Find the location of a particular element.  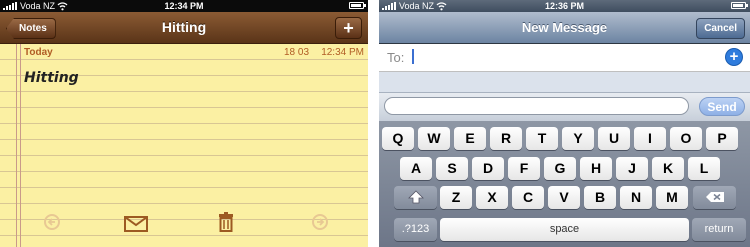

send-button: Send is located at coordinates (722, 106).